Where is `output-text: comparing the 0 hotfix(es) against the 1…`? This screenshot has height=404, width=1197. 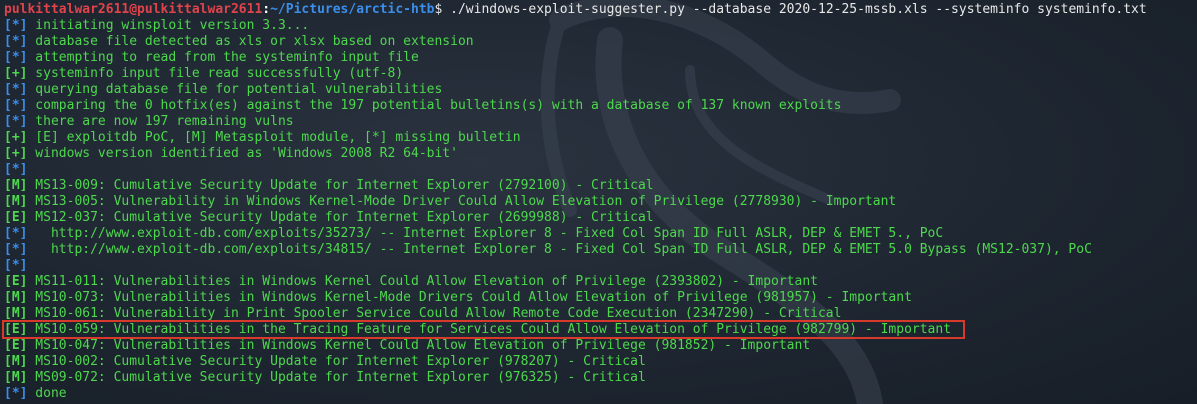
output-text: comparing the 0 hotfix(es) against the 1… is located at coordinates (434, 105).